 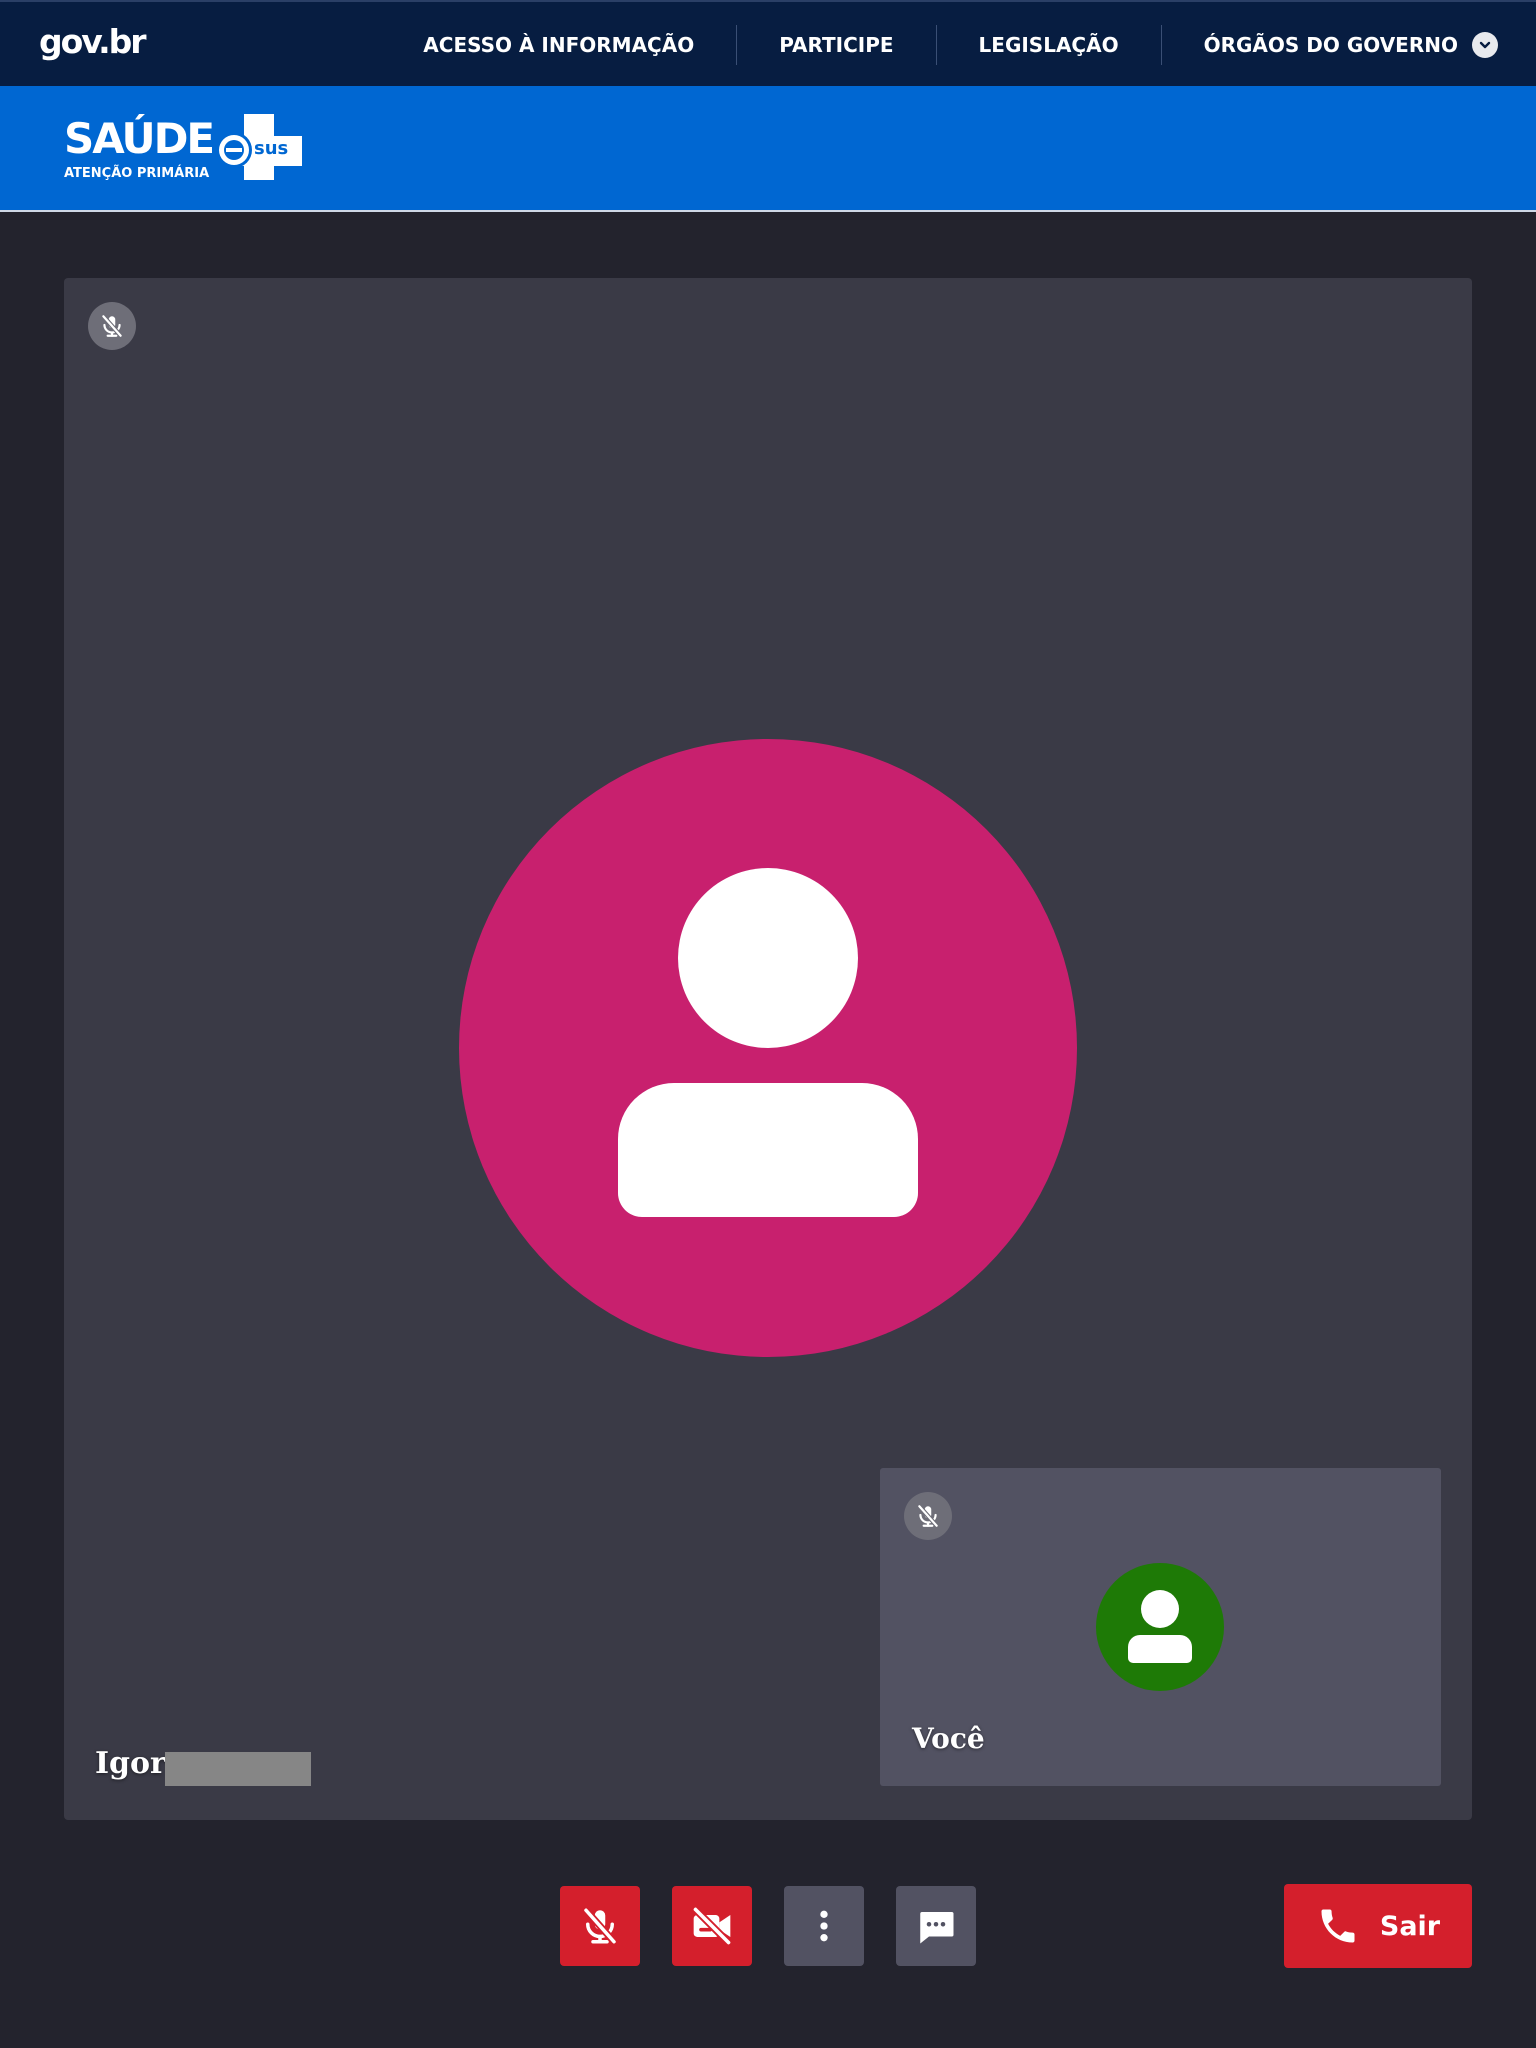 I want to click on self-avatar, so click(x=1160, y=1627).